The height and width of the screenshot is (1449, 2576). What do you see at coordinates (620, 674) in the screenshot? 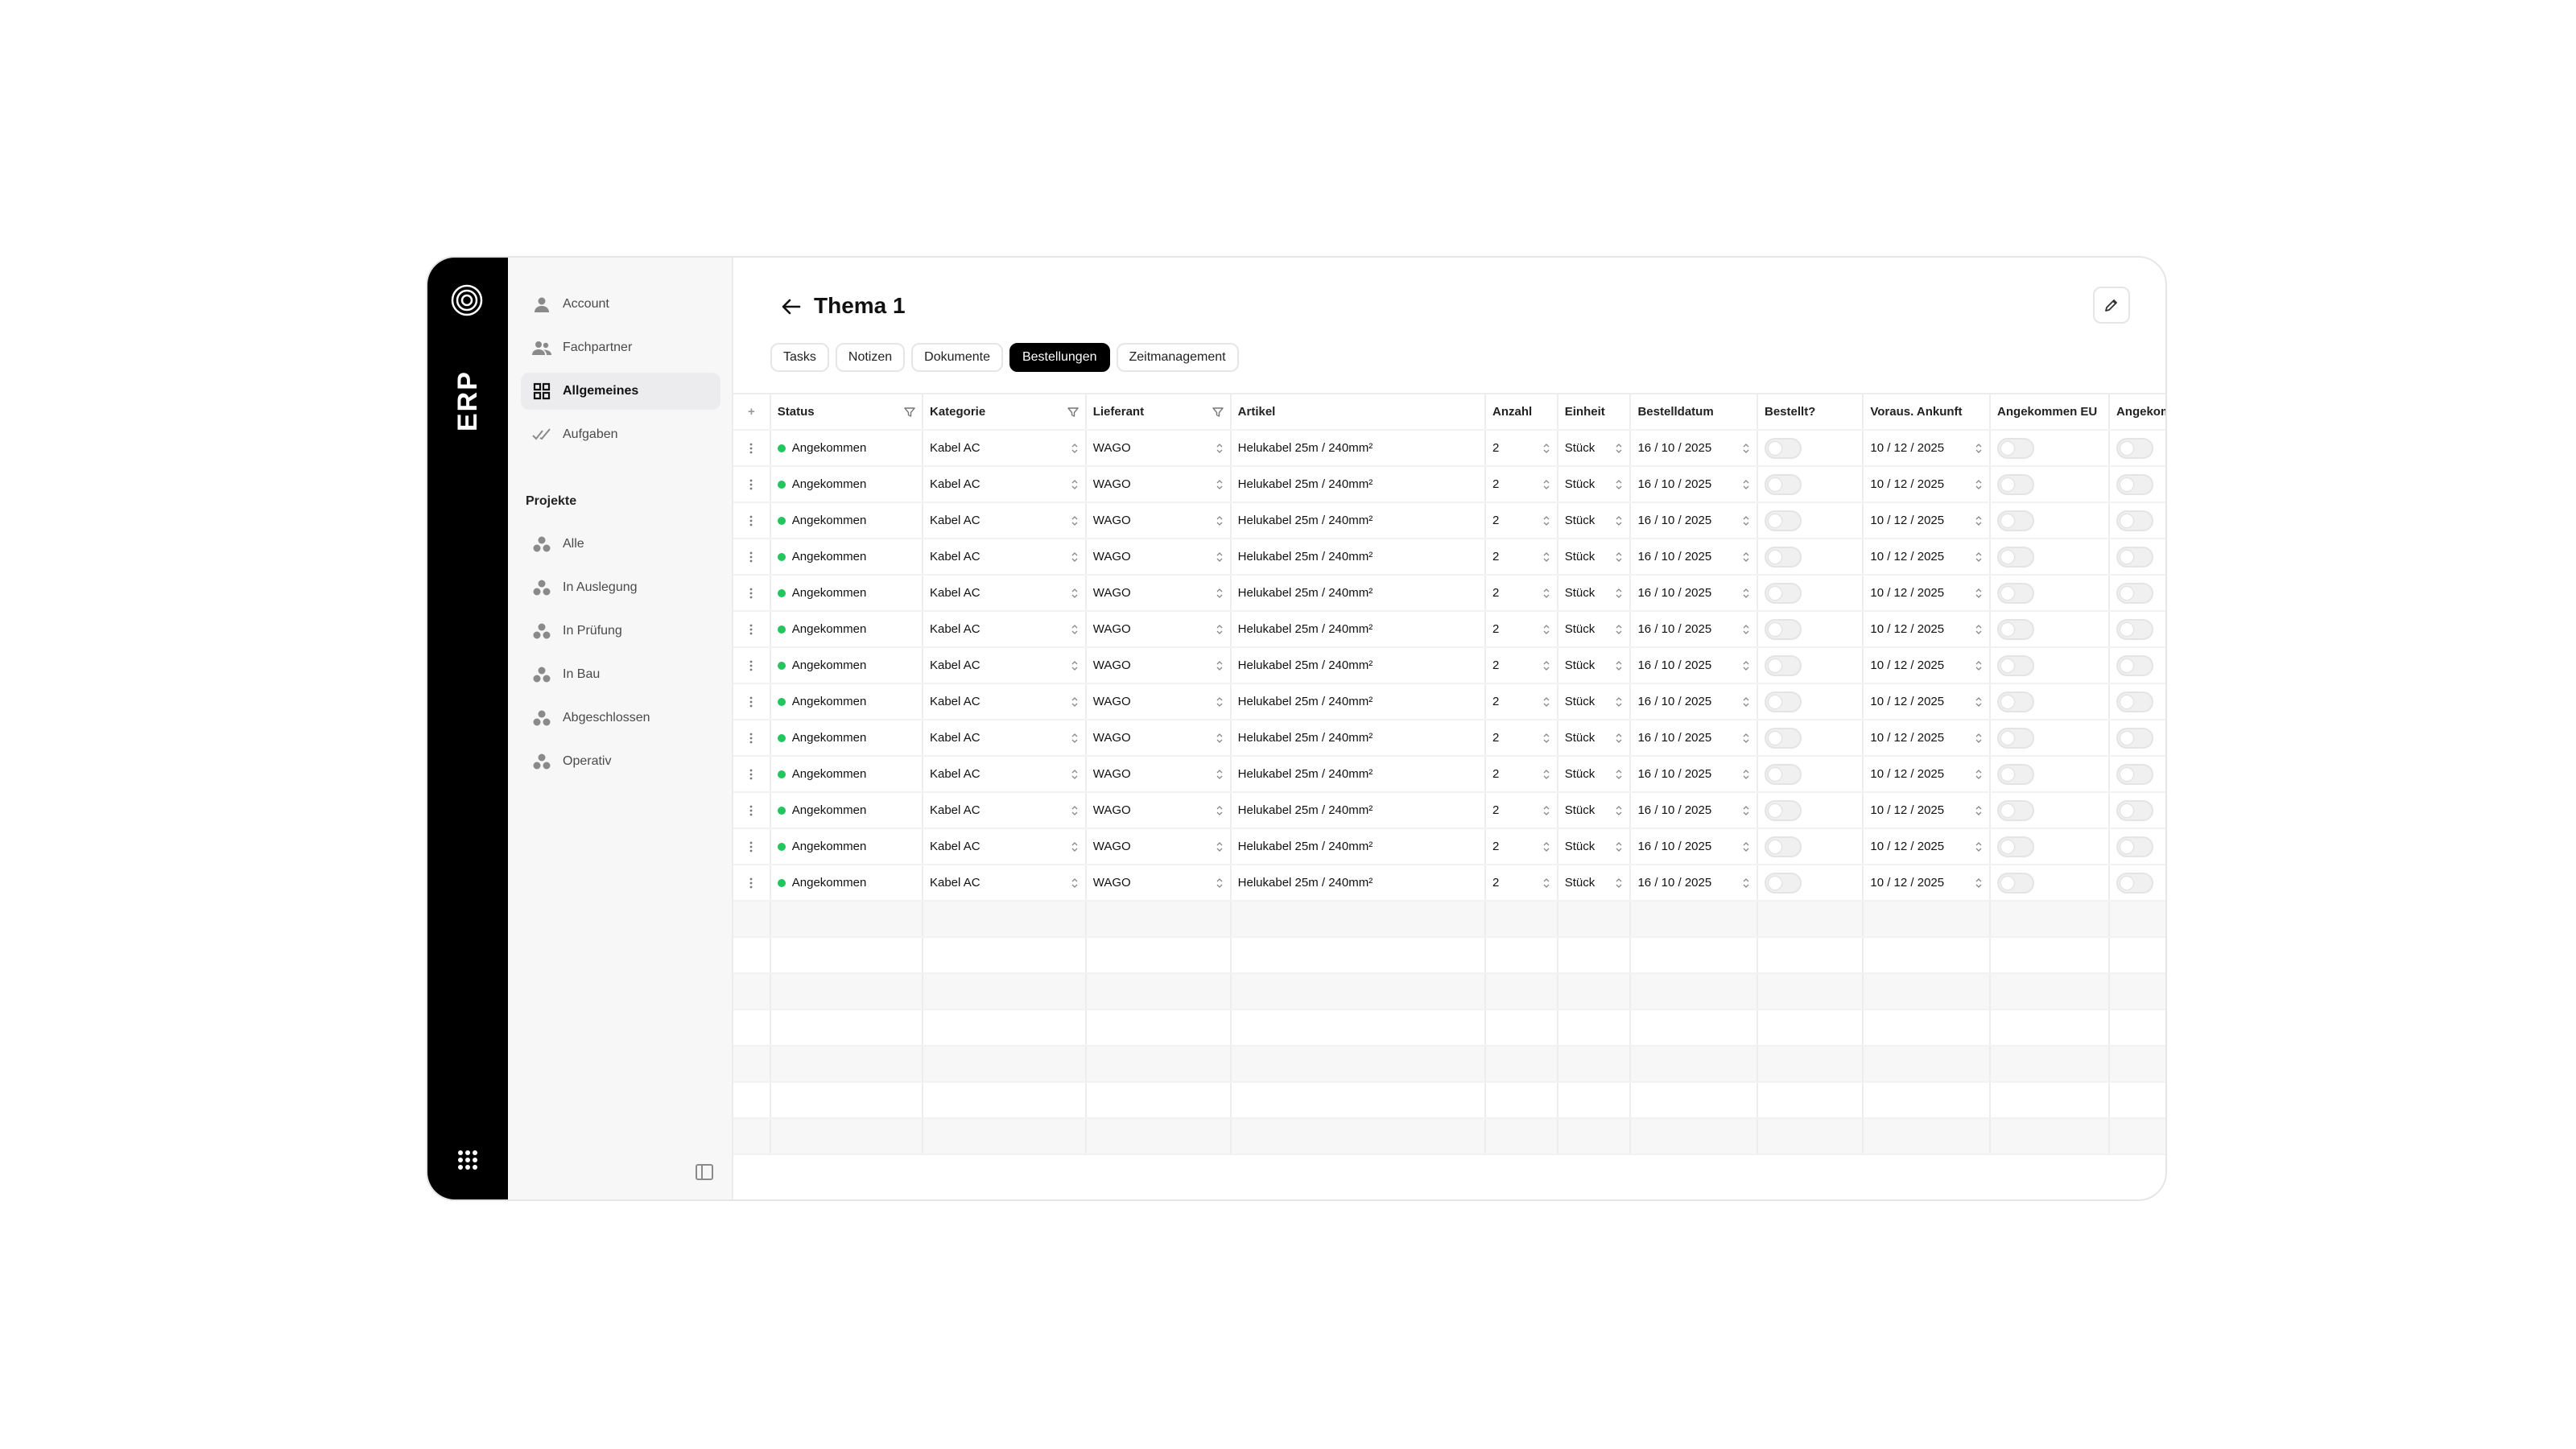
I see `sidebar-item-in-bau: In Bau` at bounding box center [620, 674].